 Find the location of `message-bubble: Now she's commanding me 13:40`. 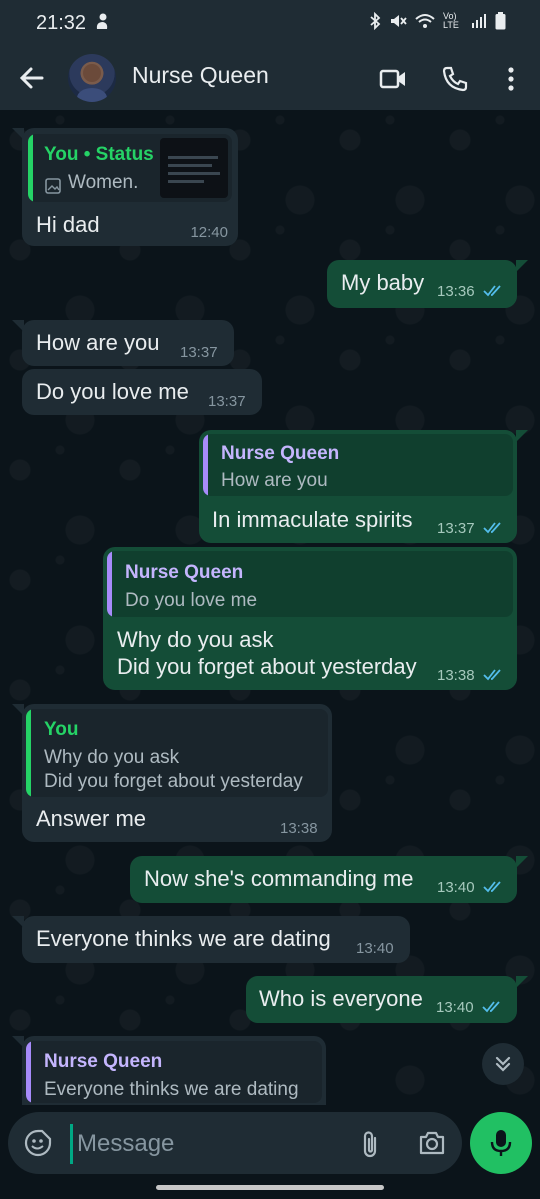

message-bubble: Now she's commanding me 13:40 is located at coordinates (323, 879).